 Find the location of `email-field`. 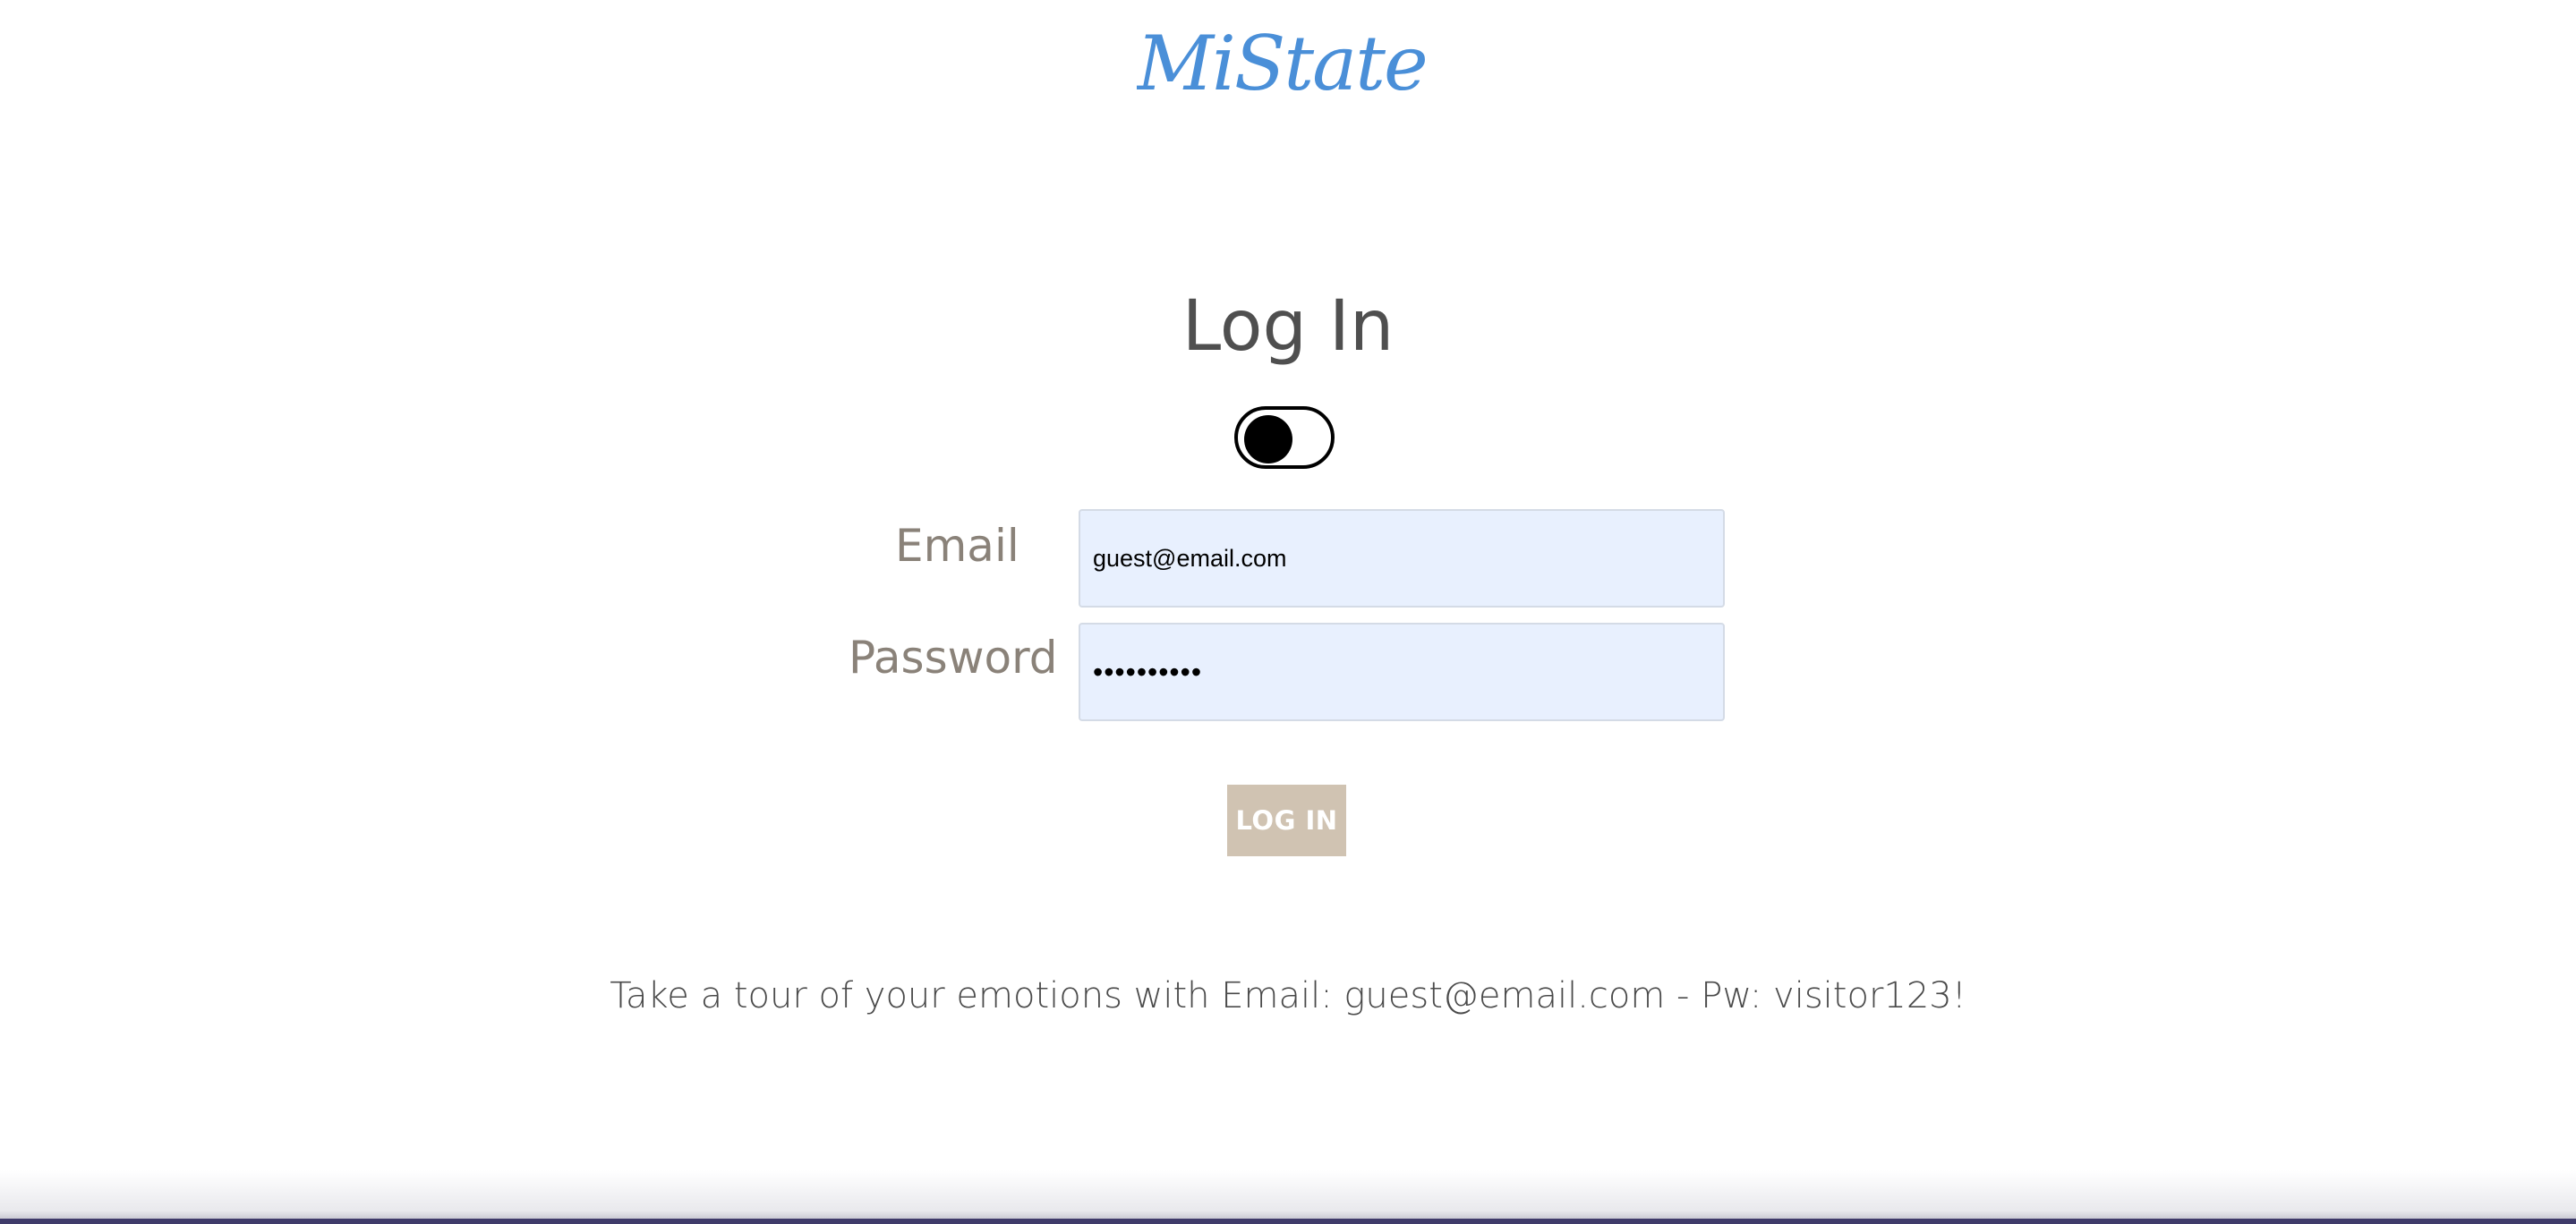

email-field is located at coordinates (1402, 558).